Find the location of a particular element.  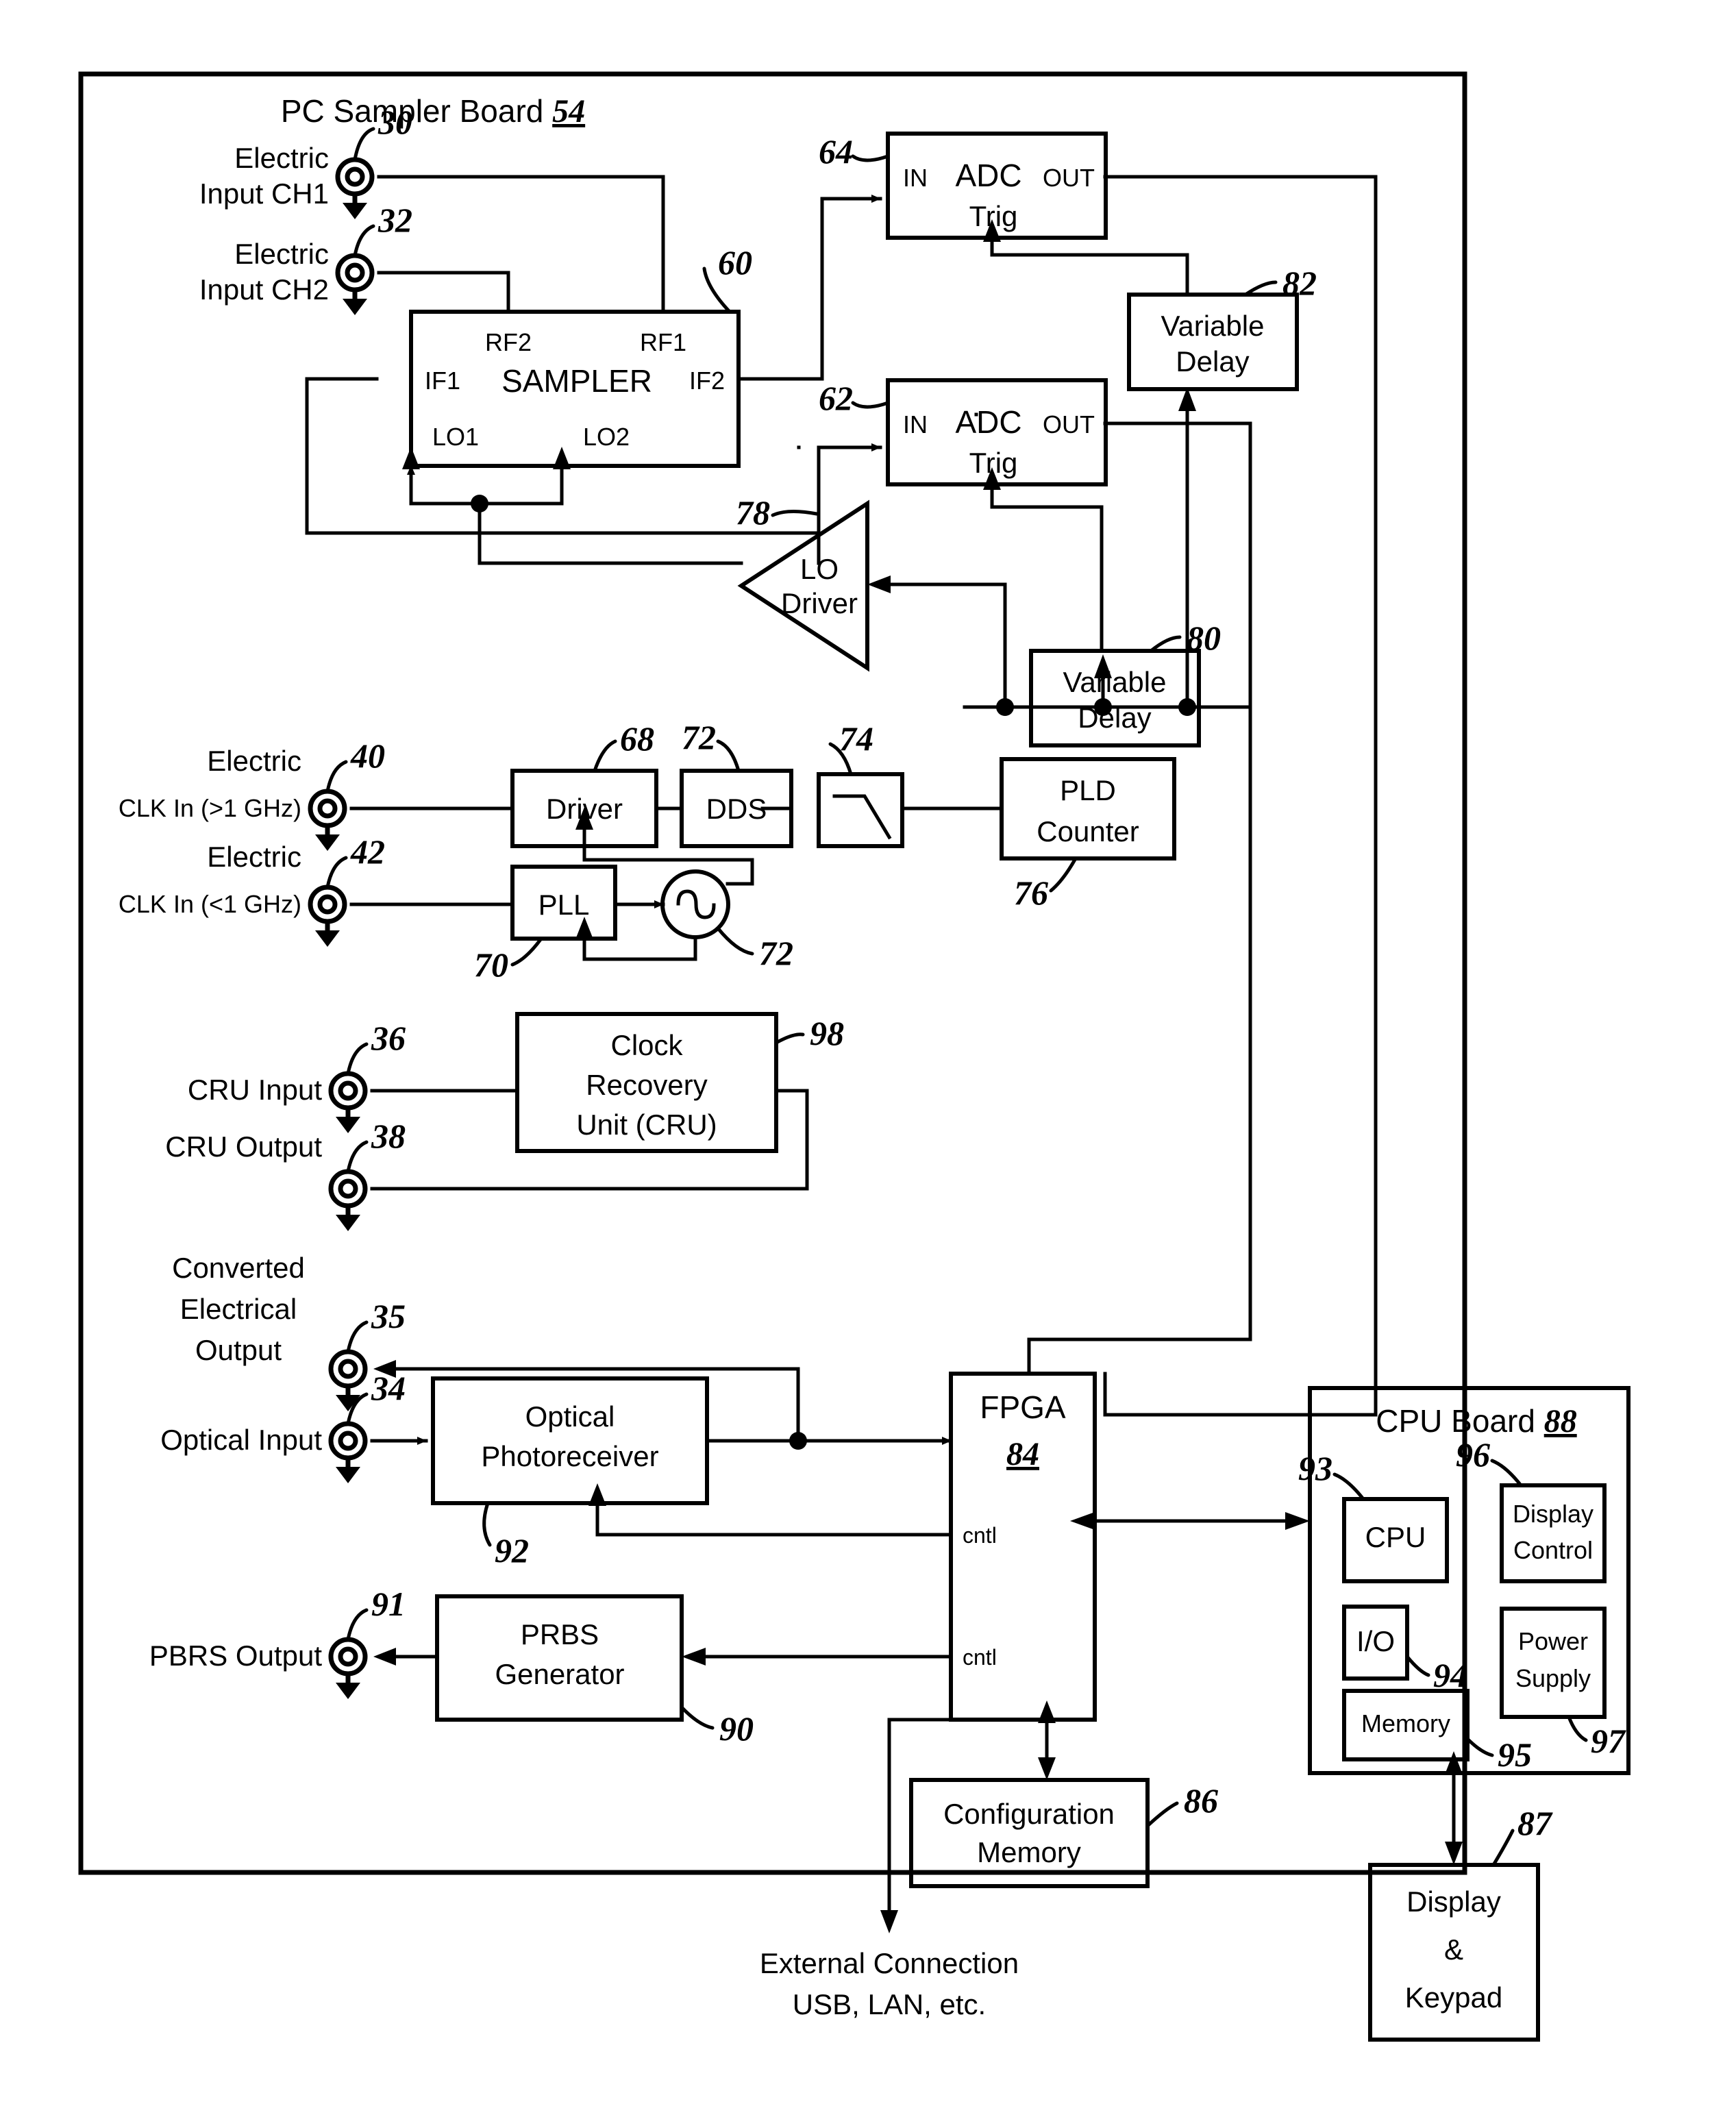

ref-number-64: 64 is located at coordinates (836, 151).